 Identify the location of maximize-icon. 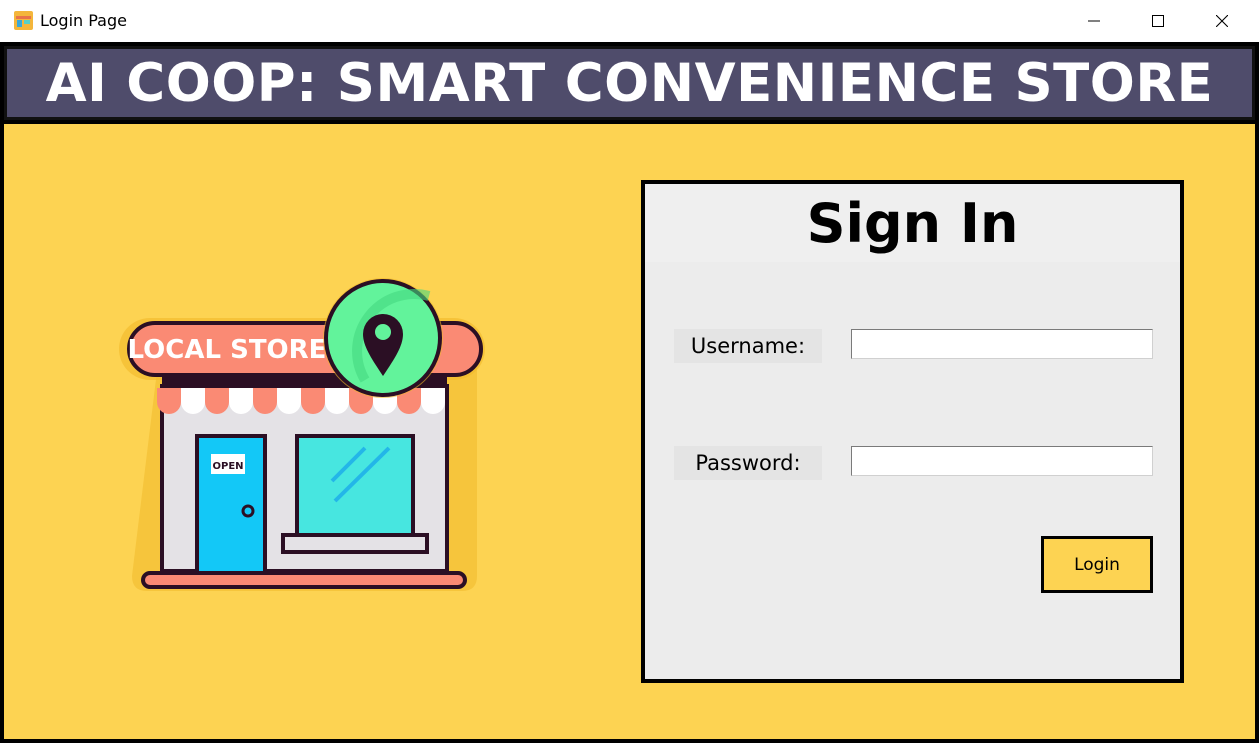
(1158, 21).